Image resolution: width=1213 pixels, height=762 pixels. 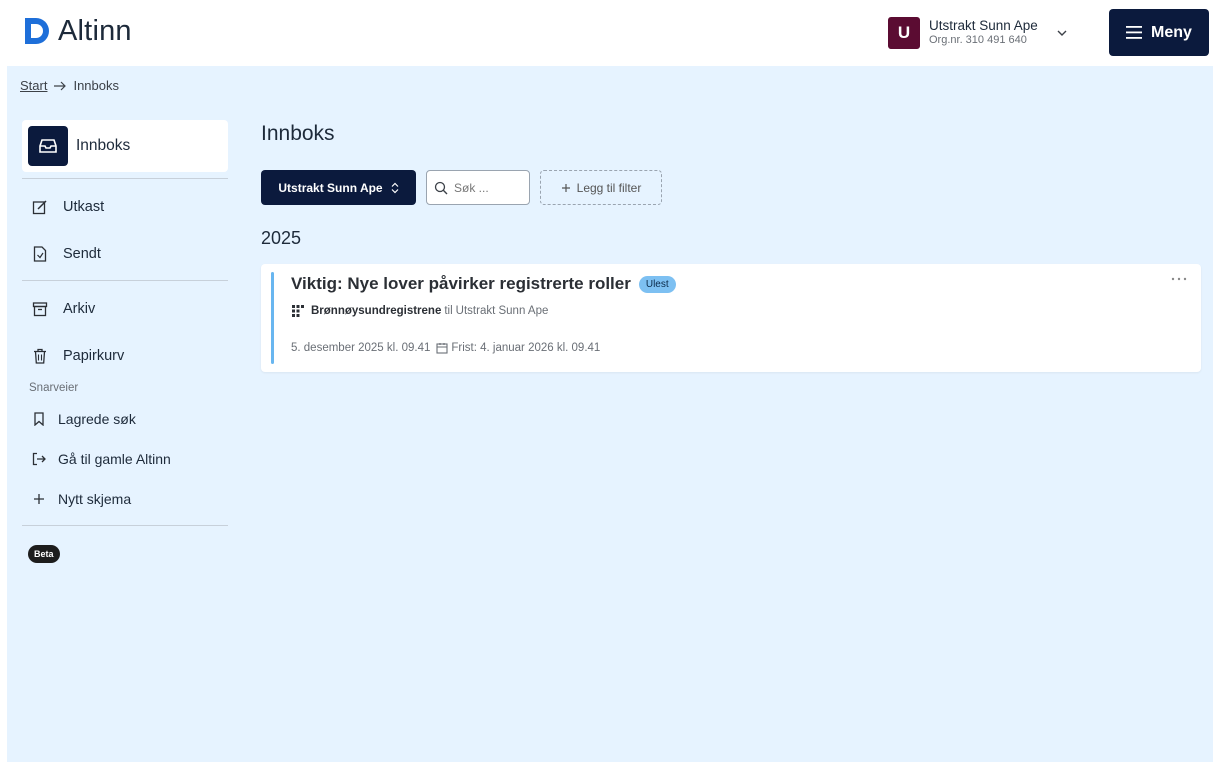 What do you see at coordinates (376, 311) in the screenshot?
I see `message-sender: Brønnøysundregistrene` at bounding box center [376, 311].